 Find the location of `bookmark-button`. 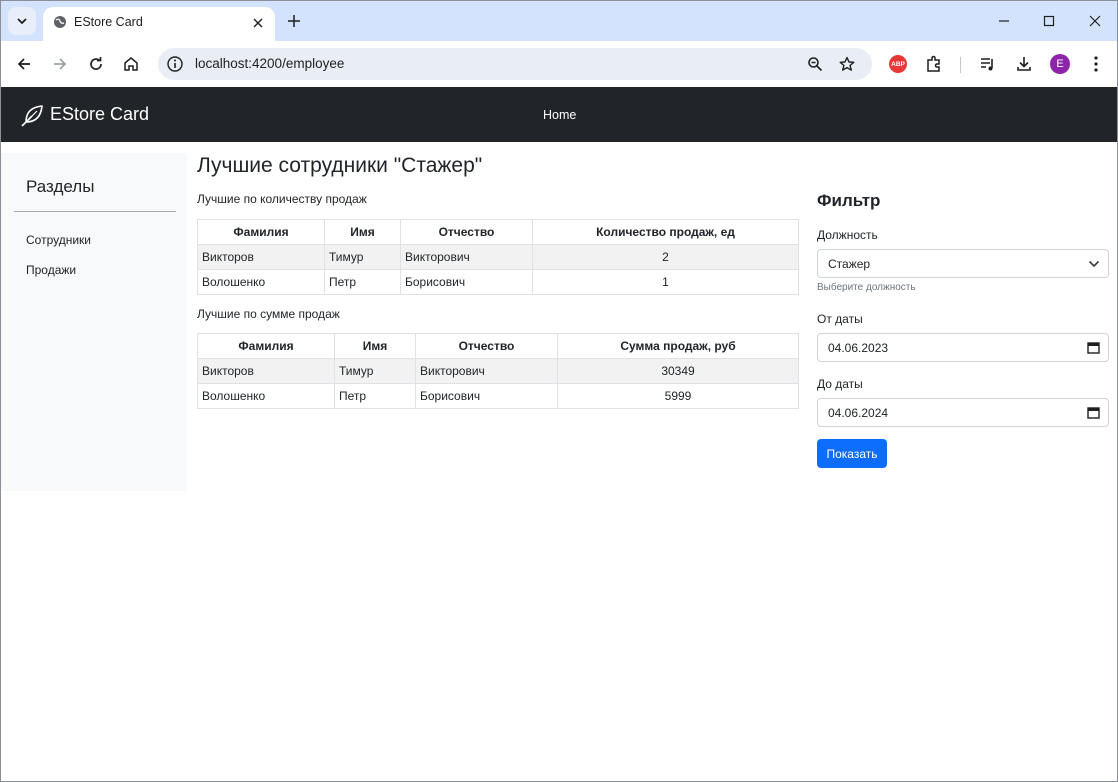

bookmark-button is located at coordinates (847, 64).